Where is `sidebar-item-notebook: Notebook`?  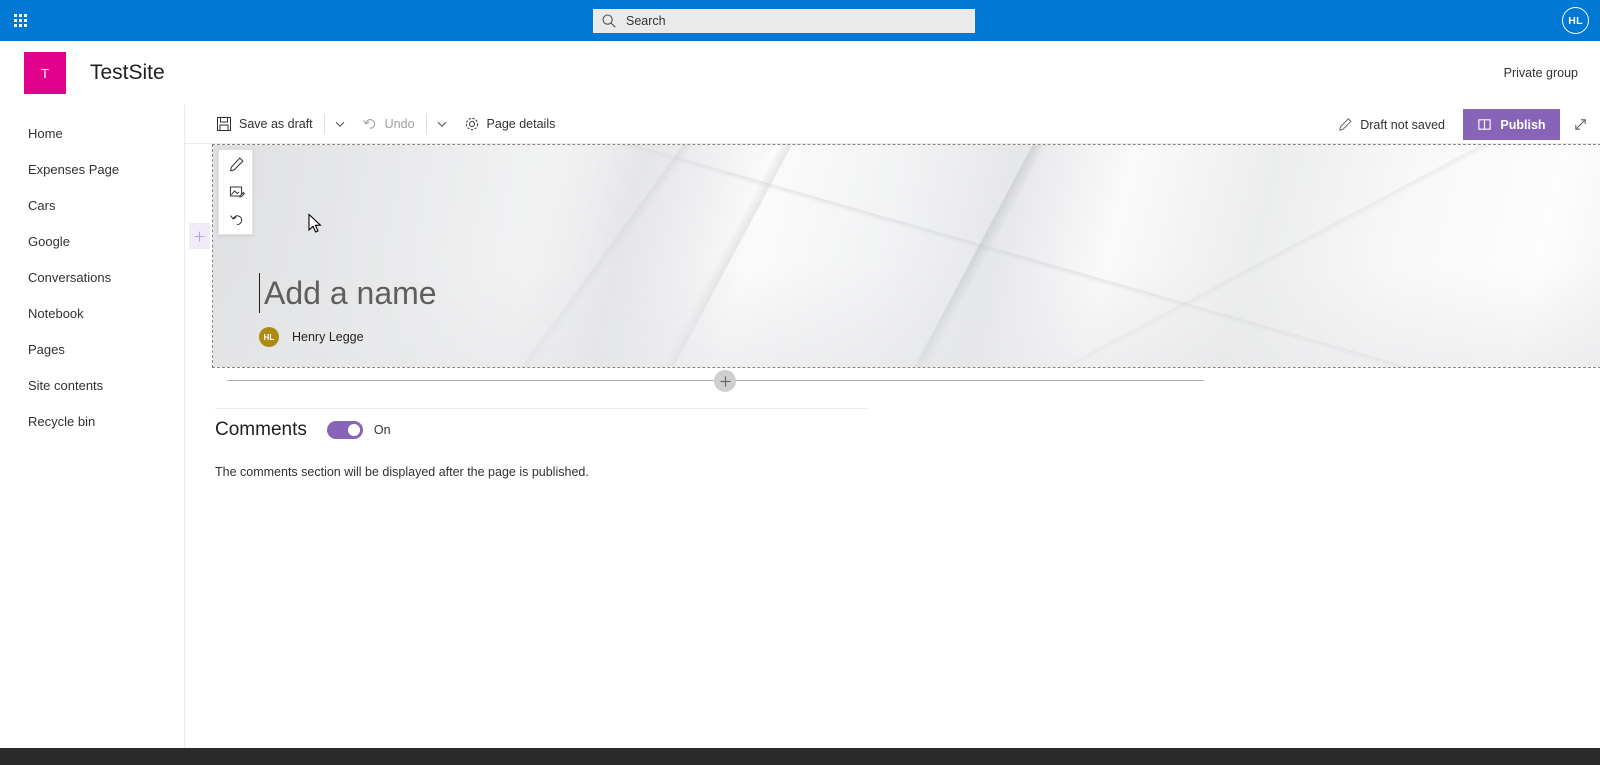 sidebar-item-notebook: Notebook is located at coordinates (92, 313).